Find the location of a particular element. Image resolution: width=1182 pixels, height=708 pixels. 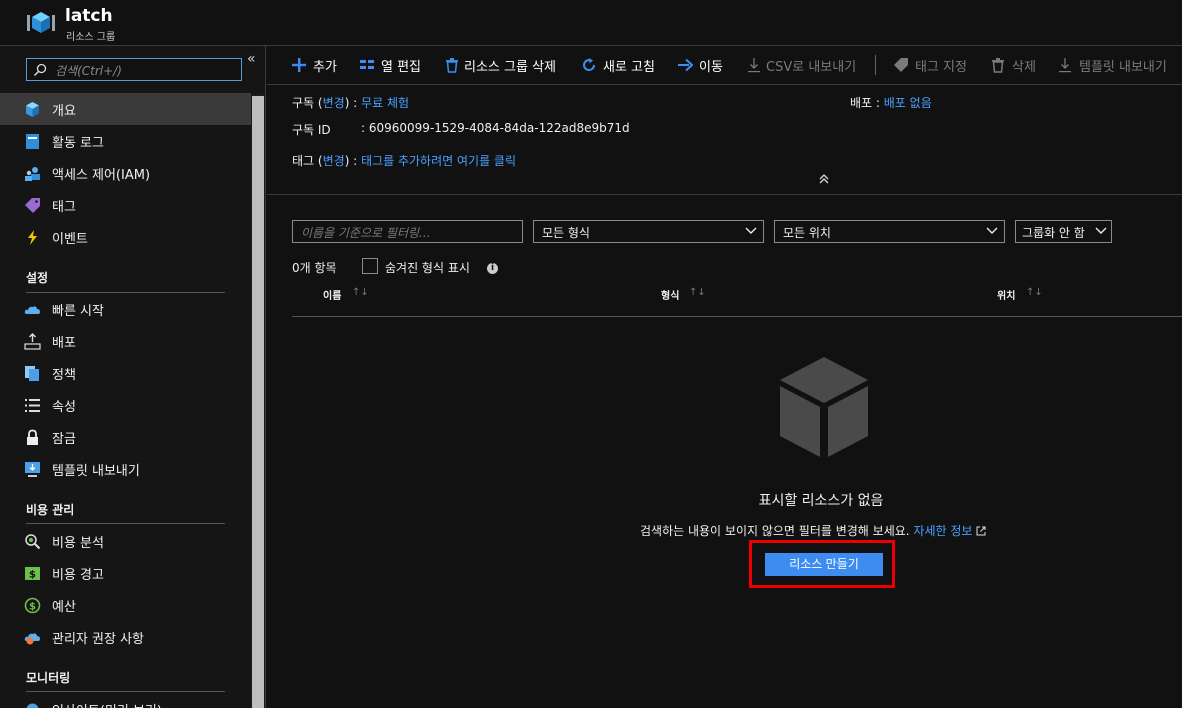

grouping-value: 그룹화 안 함 is located at coordinates (1053, 233).